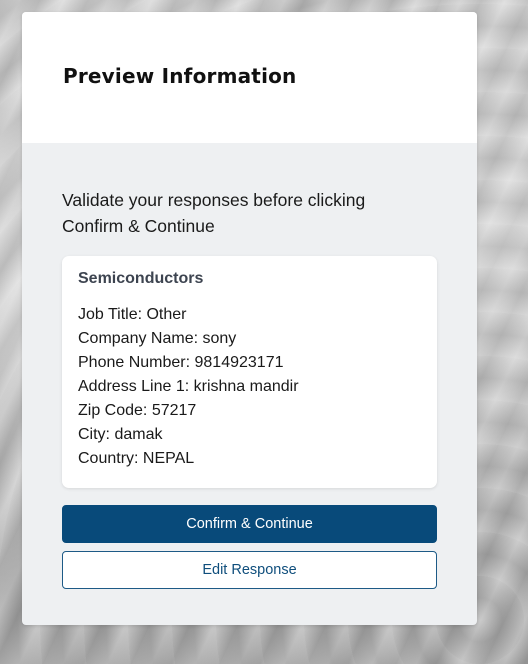  I want to click on edit-response-button: Edit Response, so click(249, 570).